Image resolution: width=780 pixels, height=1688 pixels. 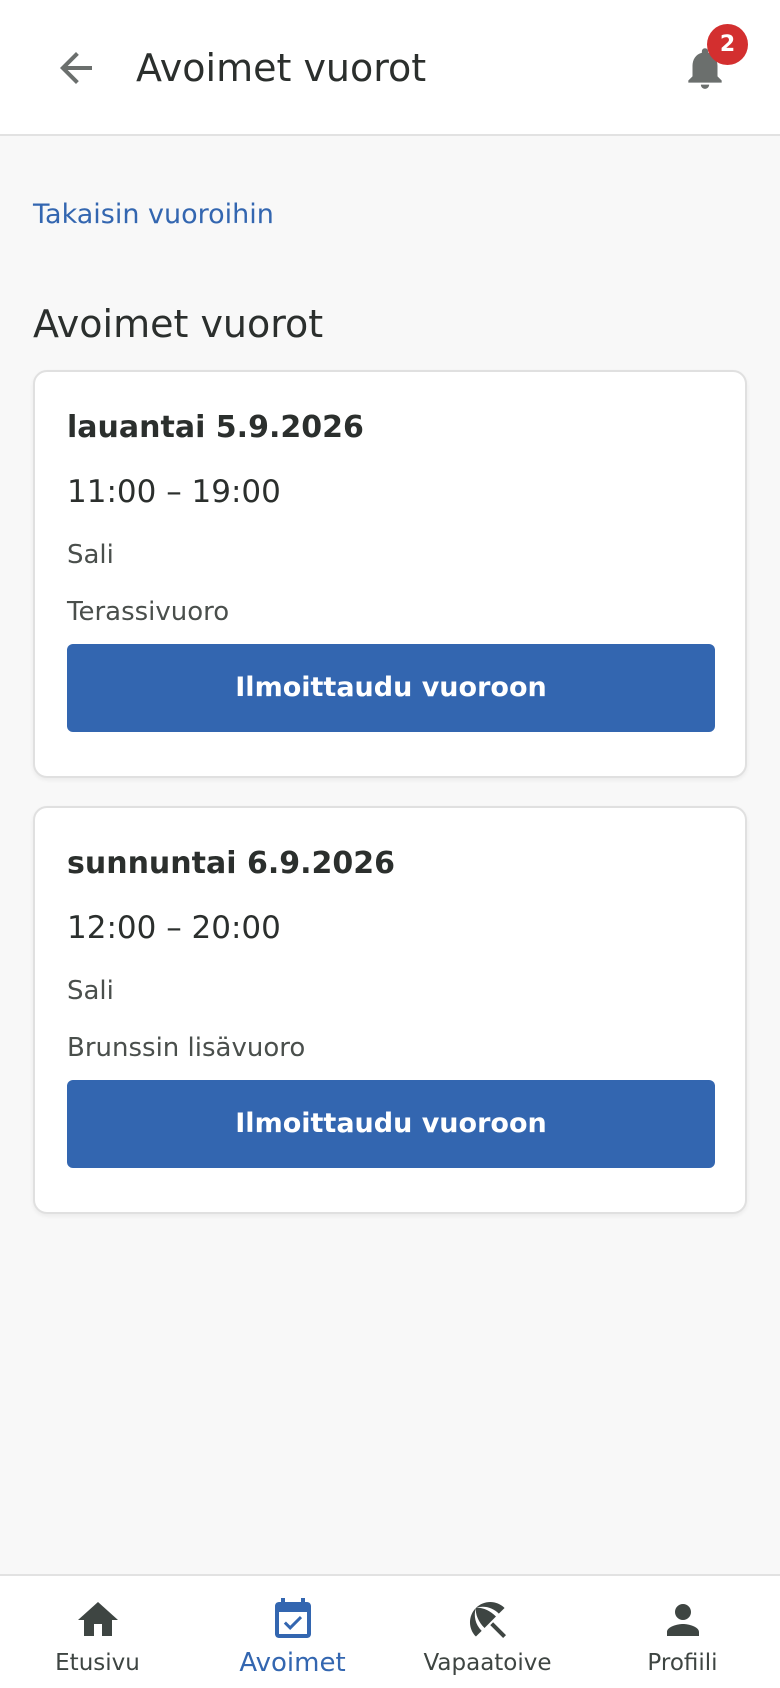 What do you see at coordinates (488, 1620) in the screenshot?
I see `beach-umbrella-icon` at bounding box center [488, 1620].